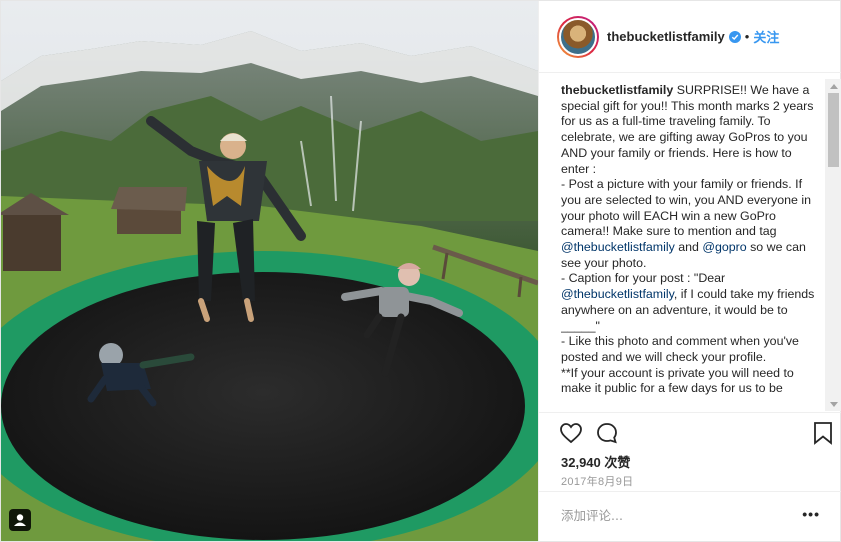 The image size is (841, 542). What do you see at coordinates (671, 515) in the screenshot?
I see `comment-input` at bounding box center [671, 515].